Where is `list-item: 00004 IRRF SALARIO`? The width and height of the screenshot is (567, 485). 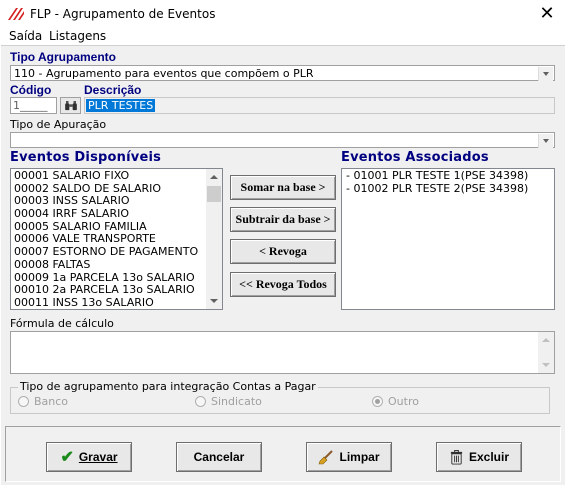 list-item: 00004 IRRF SALARIO is located at coordinates (108, 214).